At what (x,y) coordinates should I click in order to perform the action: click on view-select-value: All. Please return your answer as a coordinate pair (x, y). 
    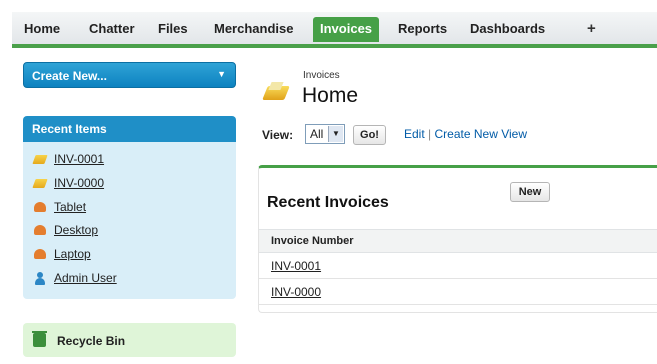
    Looking at the image, I should click on (317, 134).